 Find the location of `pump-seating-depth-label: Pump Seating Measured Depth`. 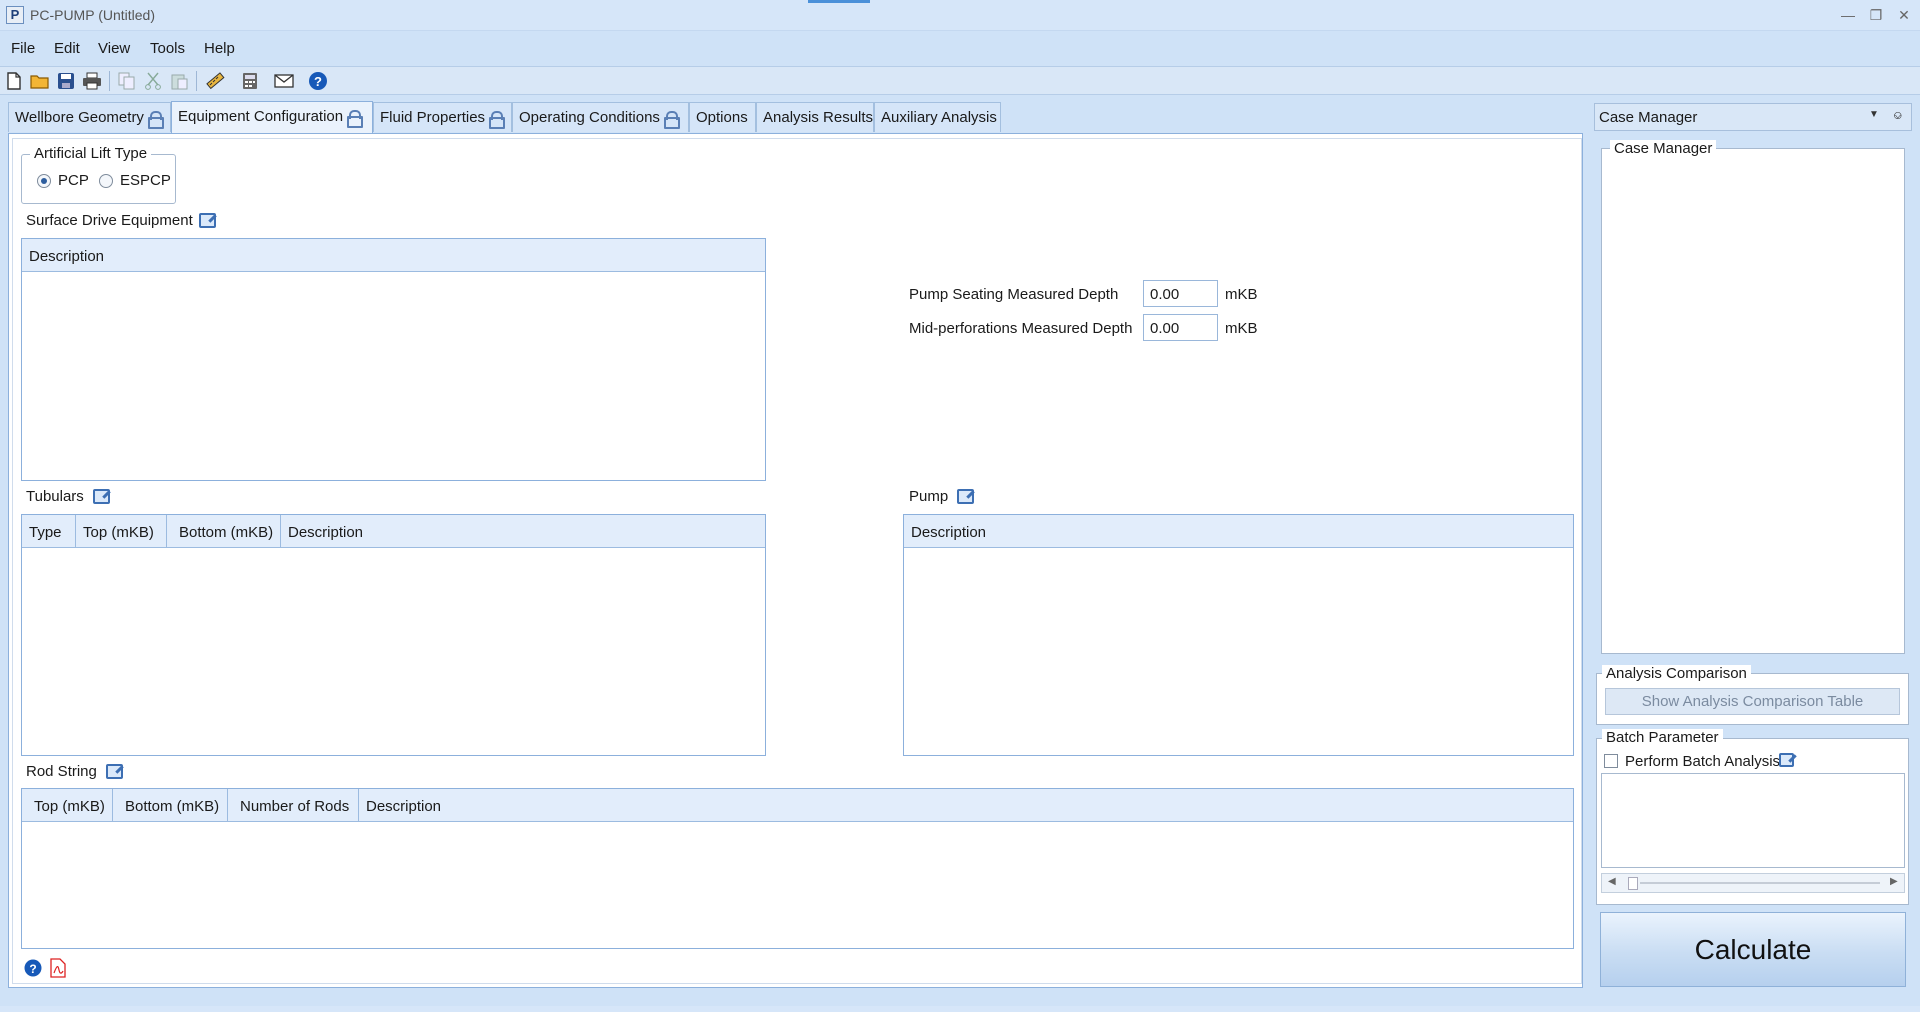

pump-seating-depth-label: Pump Seating Measured Depth is located at coordinates (1014, 294).